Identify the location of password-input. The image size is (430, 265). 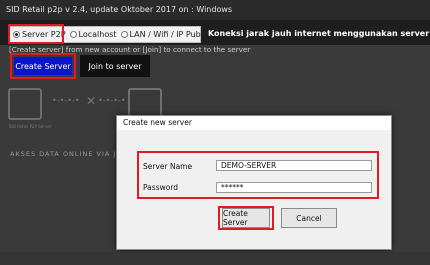
(294, 187).